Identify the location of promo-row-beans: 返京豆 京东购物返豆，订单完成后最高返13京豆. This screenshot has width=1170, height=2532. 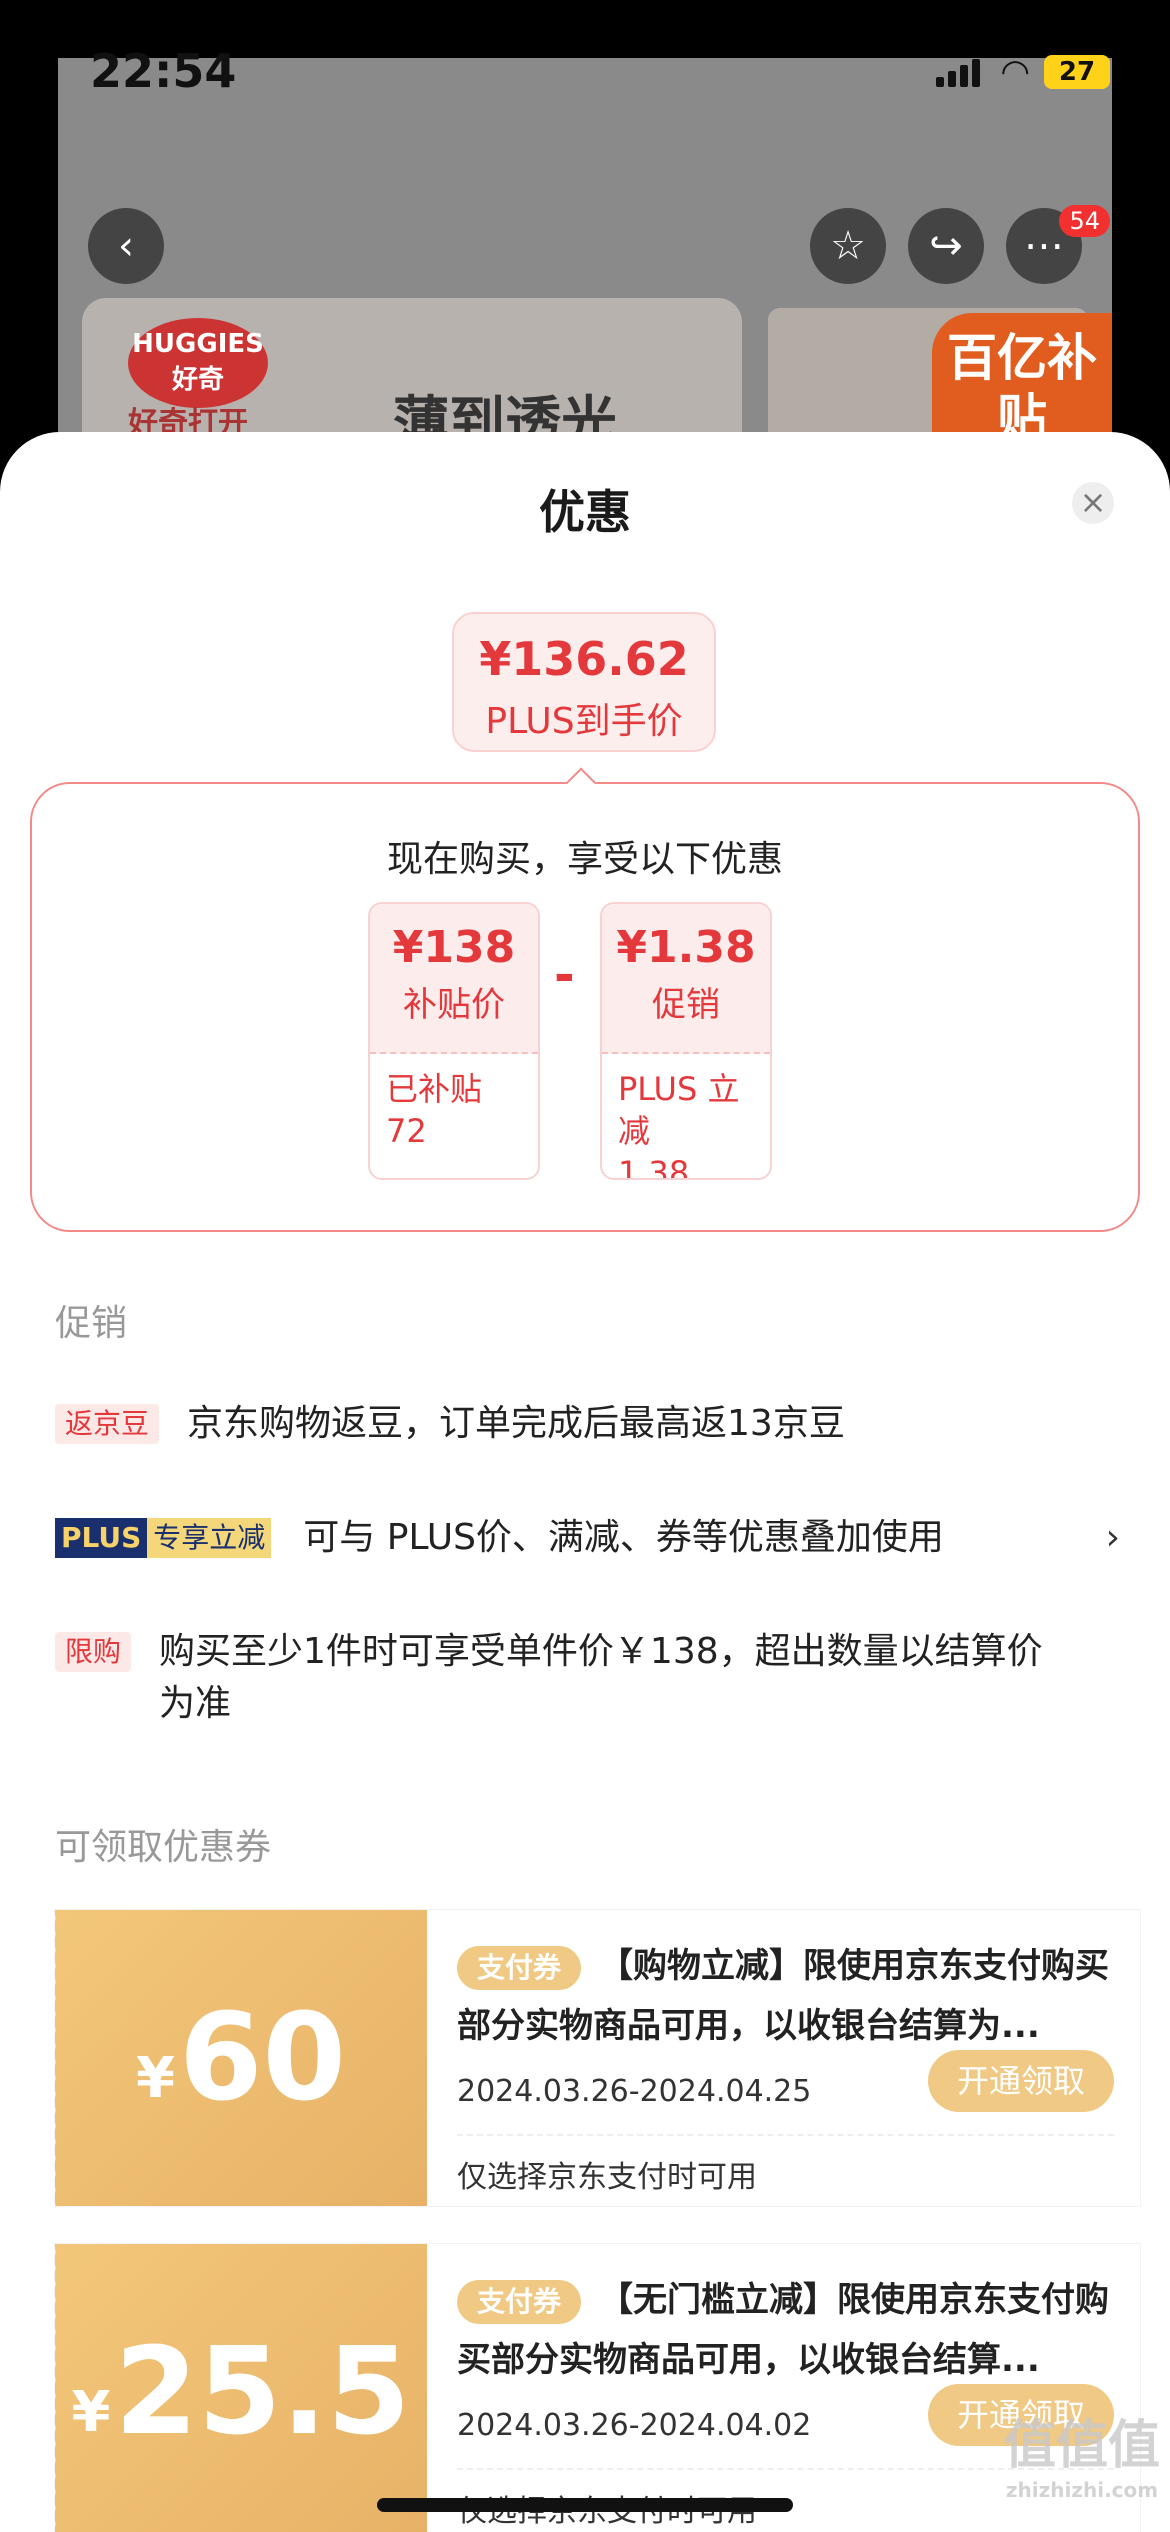
(587, 1424).